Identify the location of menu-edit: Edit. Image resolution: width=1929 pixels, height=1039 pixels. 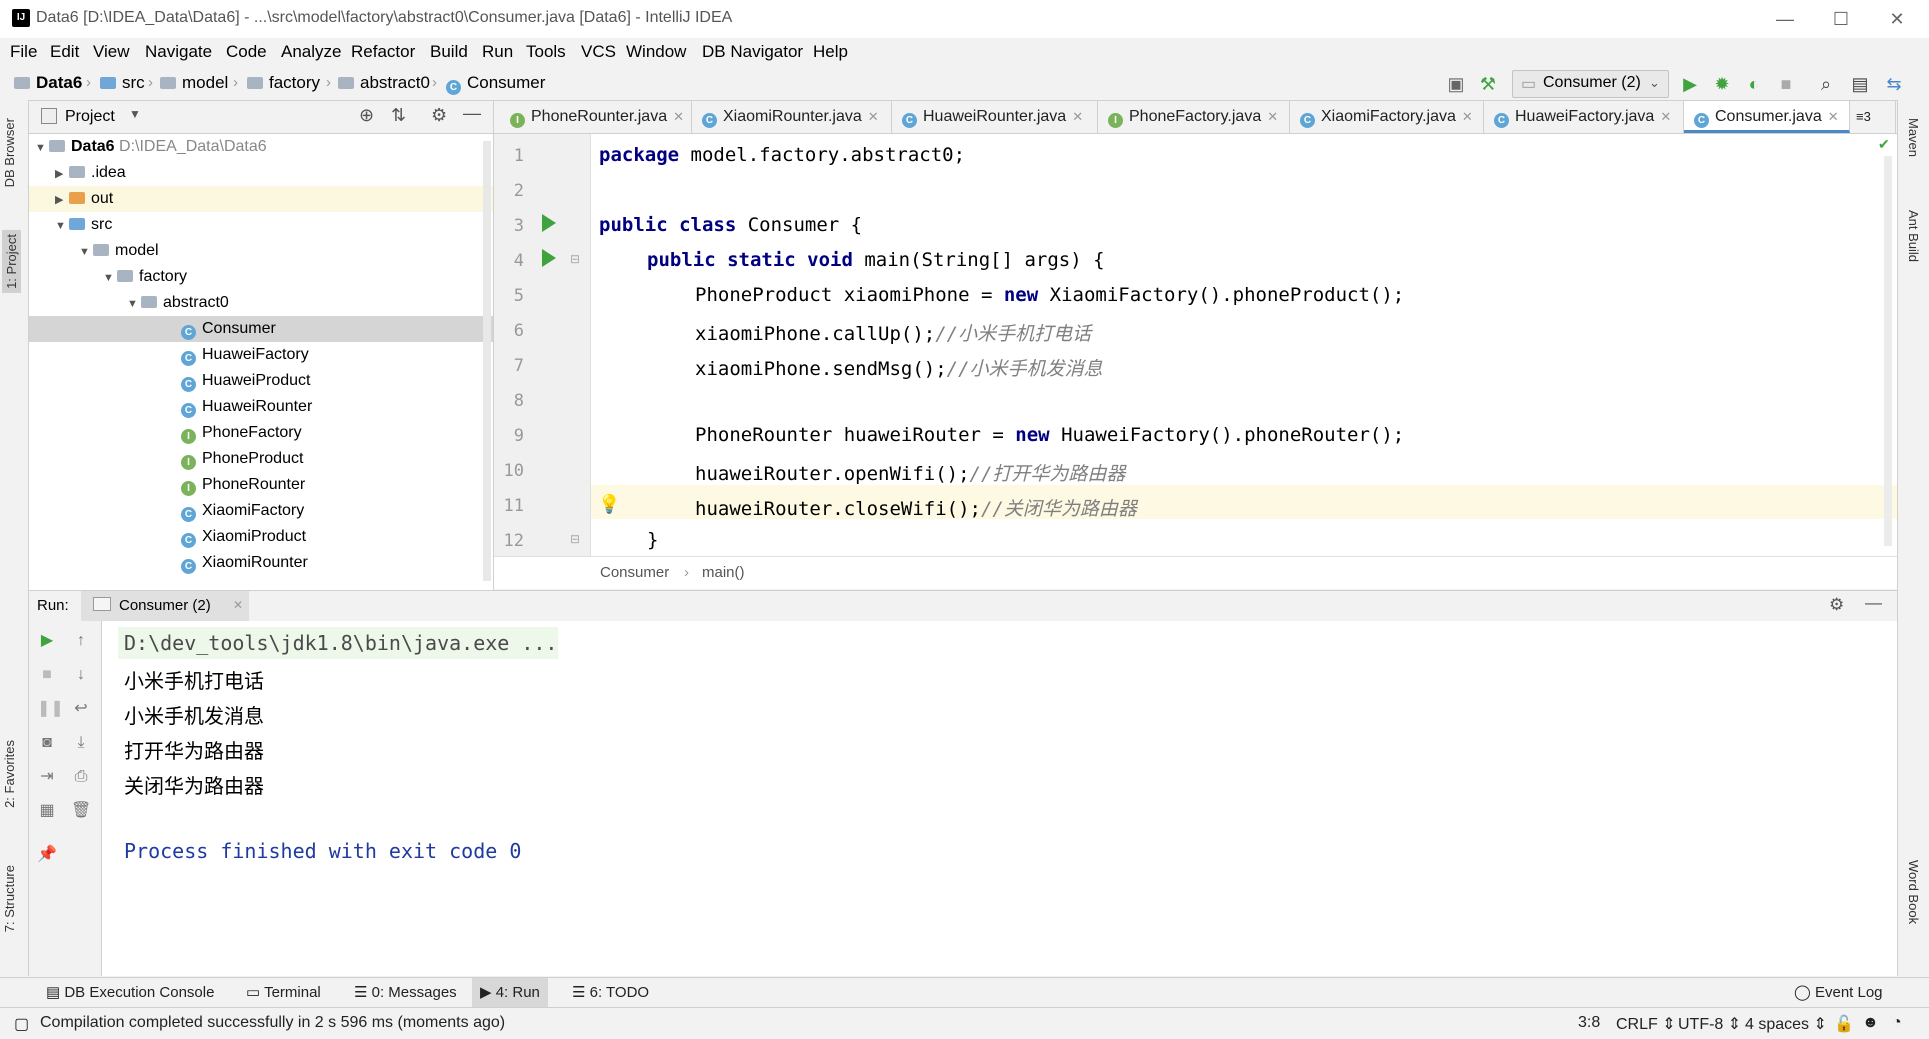
(64, 52).